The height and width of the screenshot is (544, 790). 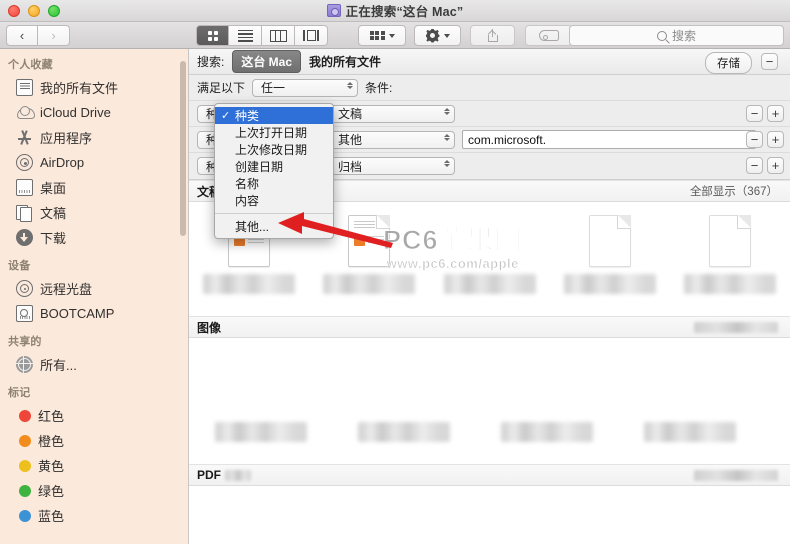 What do you see at coordinates (51, 491) in the screenshot?
I see `sidebar-item-label: 绿色` at bounding box center [51, 491].